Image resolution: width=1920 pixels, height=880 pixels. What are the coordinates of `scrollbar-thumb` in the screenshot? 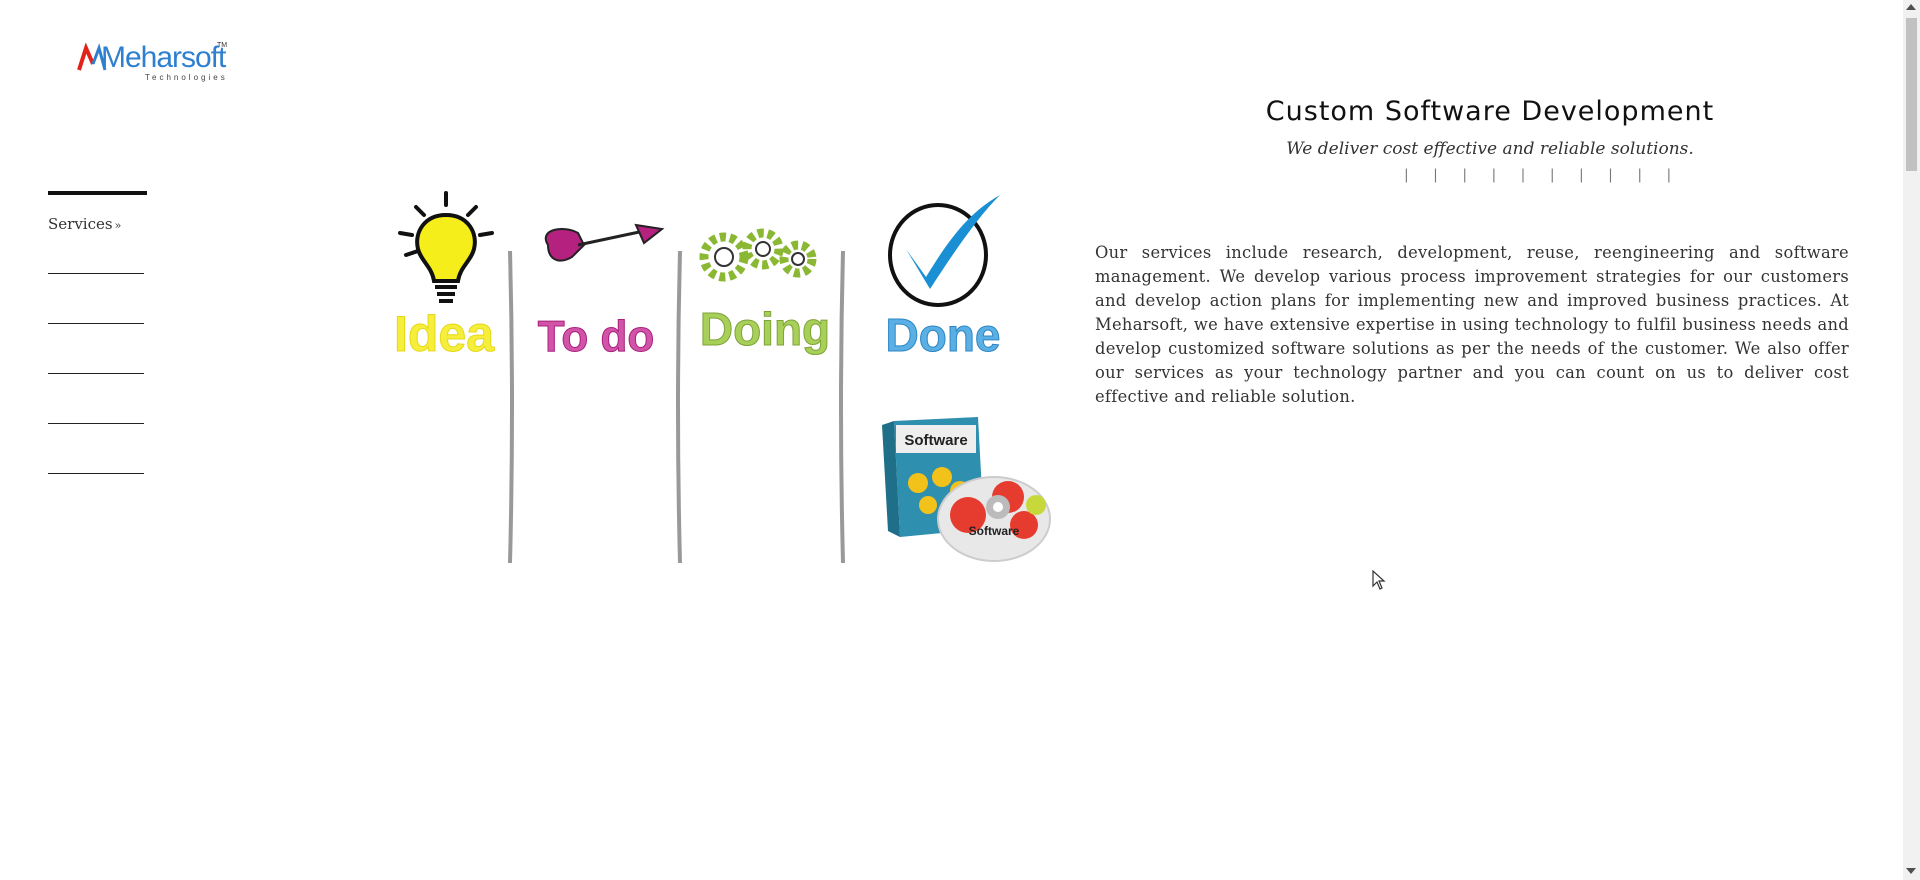 It's located at (1911, 94).